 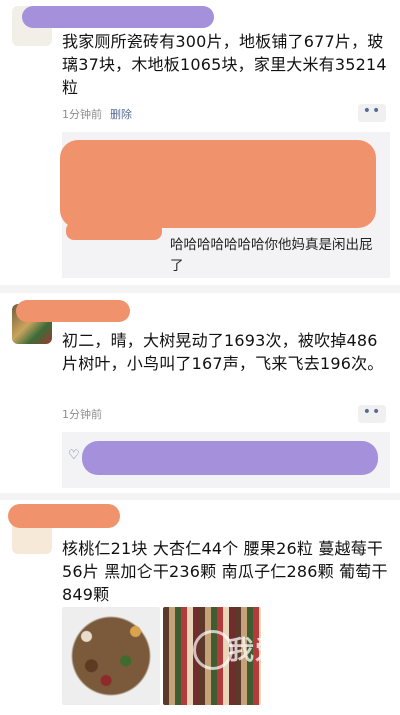 What do you see at coordinates (306, 669) in the screenshot?
I see `watermark-url: www.ahlife.com` at bounding box center [306, 669].